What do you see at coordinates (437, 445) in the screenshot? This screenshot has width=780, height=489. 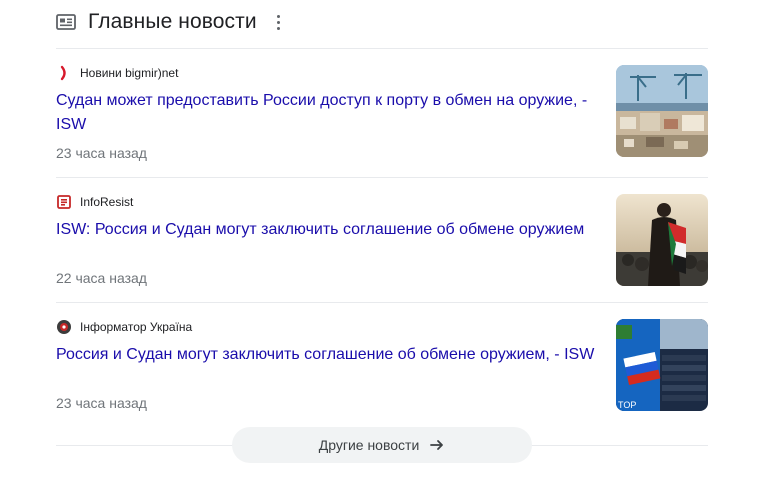 I see `arrow-right-icon` at bounding box center [437, 445].